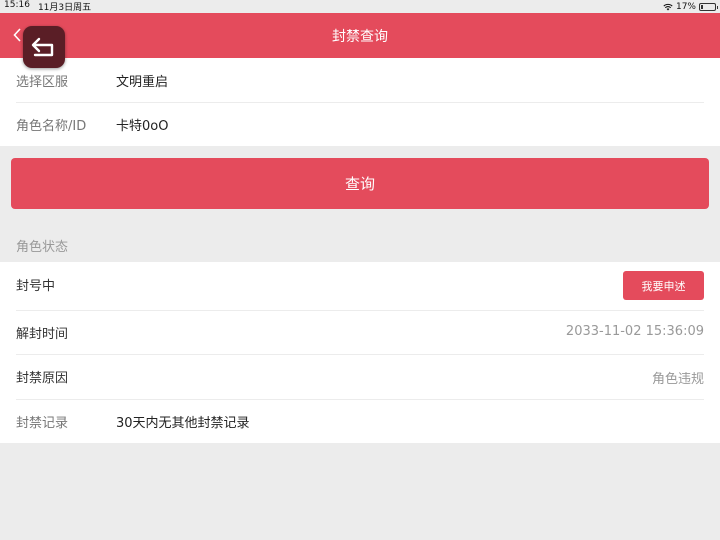 This screenshot has width=720, height=540. I want to click on page-title: 封禁查询, so click(360, 36).